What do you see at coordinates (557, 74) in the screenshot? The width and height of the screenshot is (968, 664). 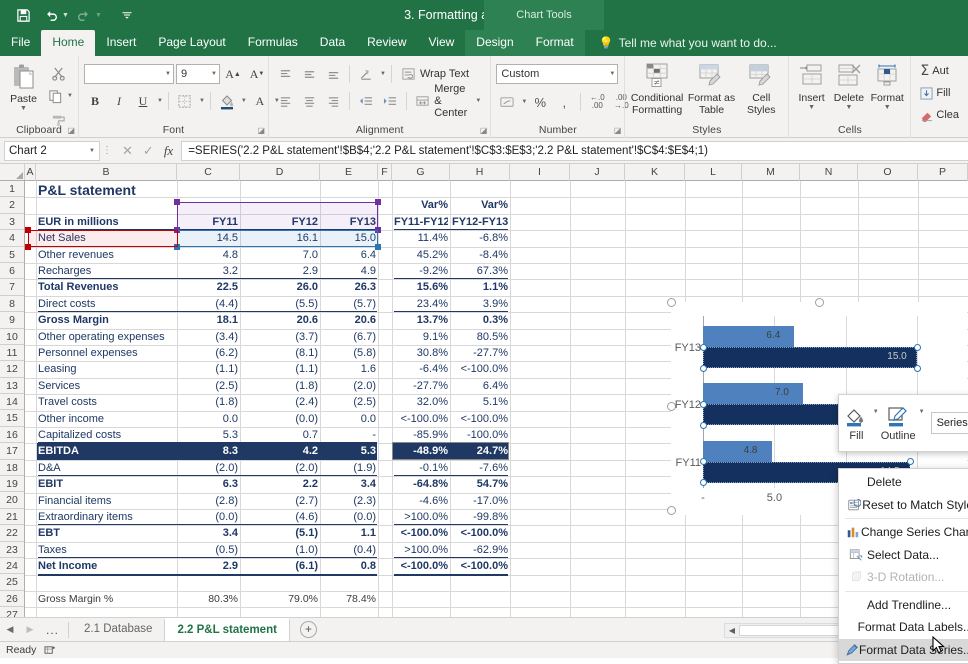 I see `number-format-select: Custom ▼` at bounding box center [557, 74].